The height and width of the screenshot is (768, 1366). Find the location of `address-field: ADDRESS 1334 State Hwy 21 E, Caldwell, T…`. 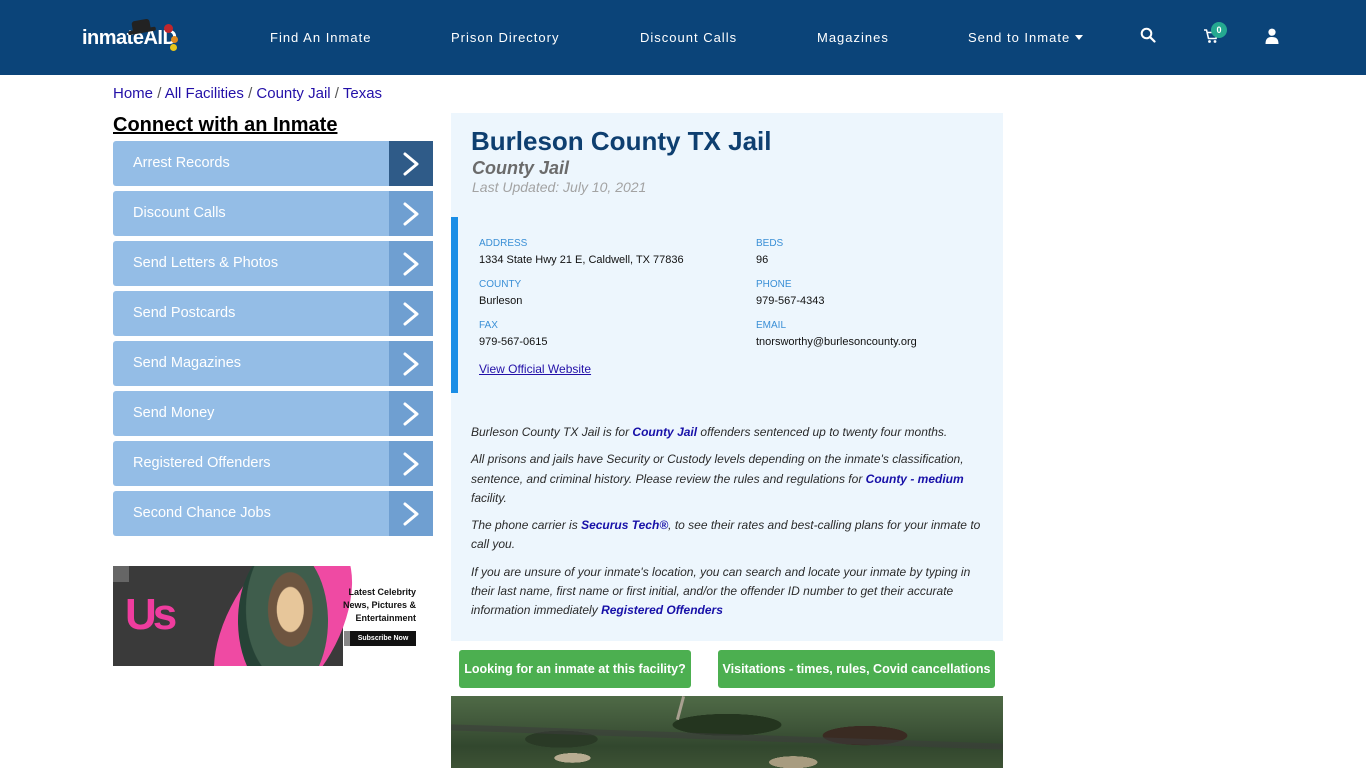

address-field: ADDRESS 1334 State Hwy 21 E, Caldwell, T… is located at coordinates (581, 252).